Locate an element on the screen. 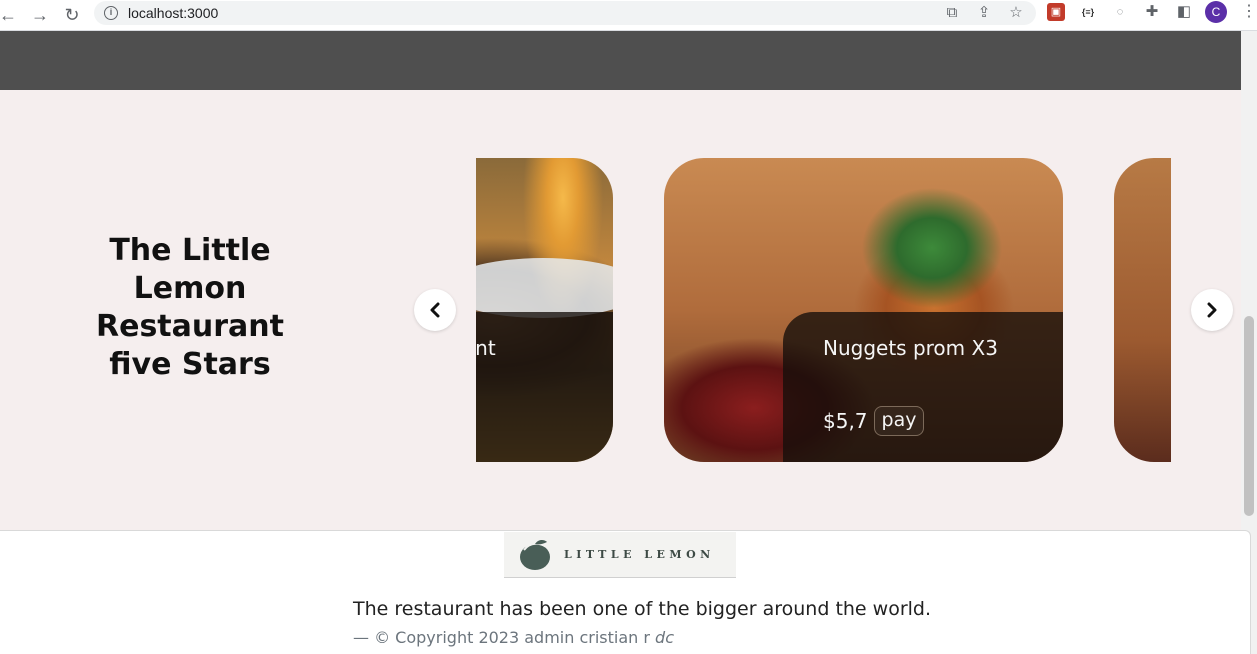 This screenshot has height=654, width=1257. card-title: Nuggets prom X3 is located at coordinates (910, 348).